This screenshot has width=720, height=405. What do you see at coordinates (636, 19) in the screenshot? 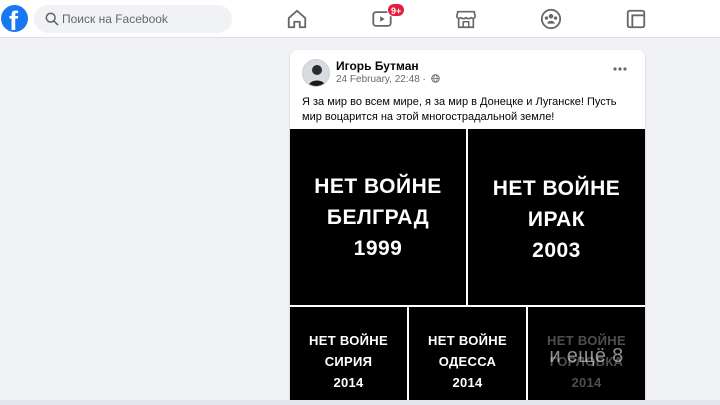
I see `gaming-icon` at bounding box center [636, 19].